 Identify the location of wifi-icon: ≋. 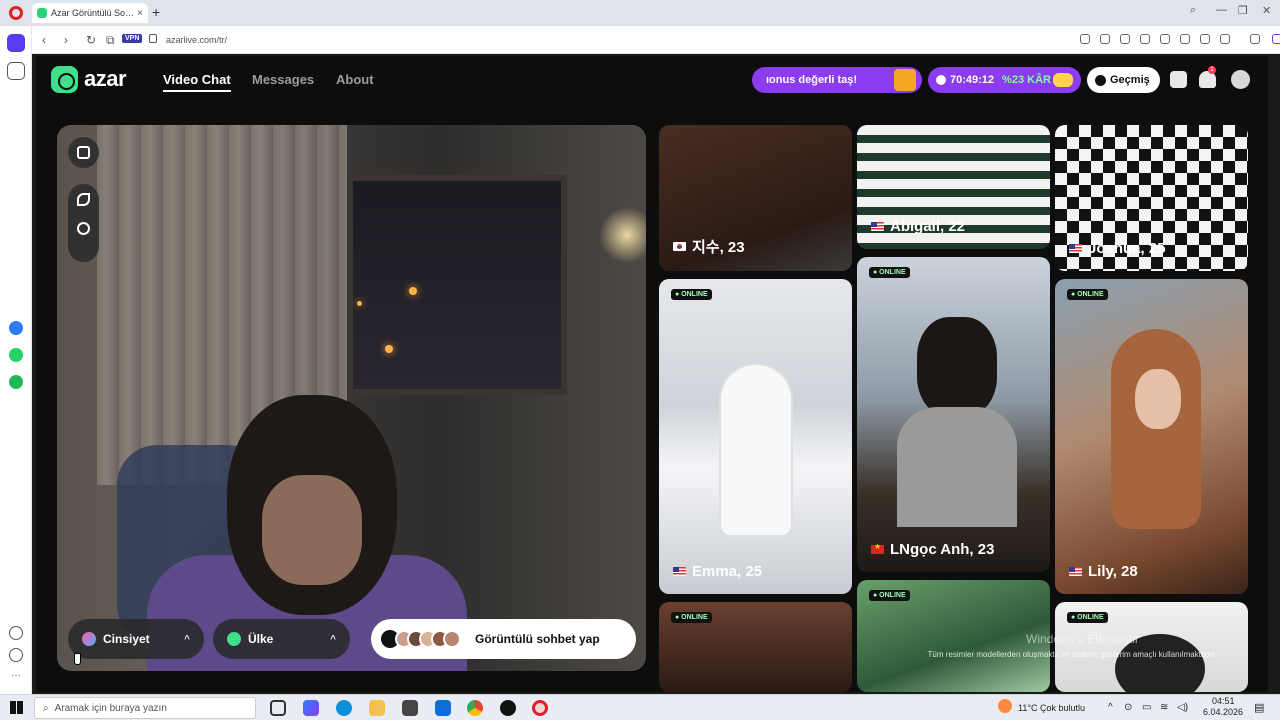
(1164, 707).